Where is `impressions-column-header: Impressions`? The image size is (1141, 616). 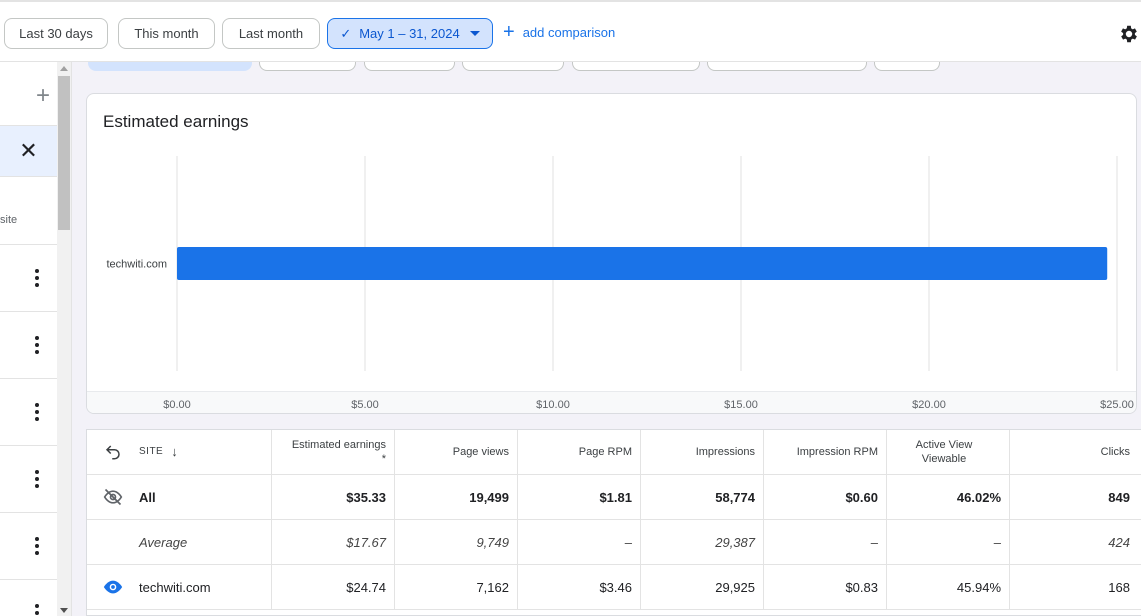 impressions-column-header: Impressions is located at coordinates (702, 452).